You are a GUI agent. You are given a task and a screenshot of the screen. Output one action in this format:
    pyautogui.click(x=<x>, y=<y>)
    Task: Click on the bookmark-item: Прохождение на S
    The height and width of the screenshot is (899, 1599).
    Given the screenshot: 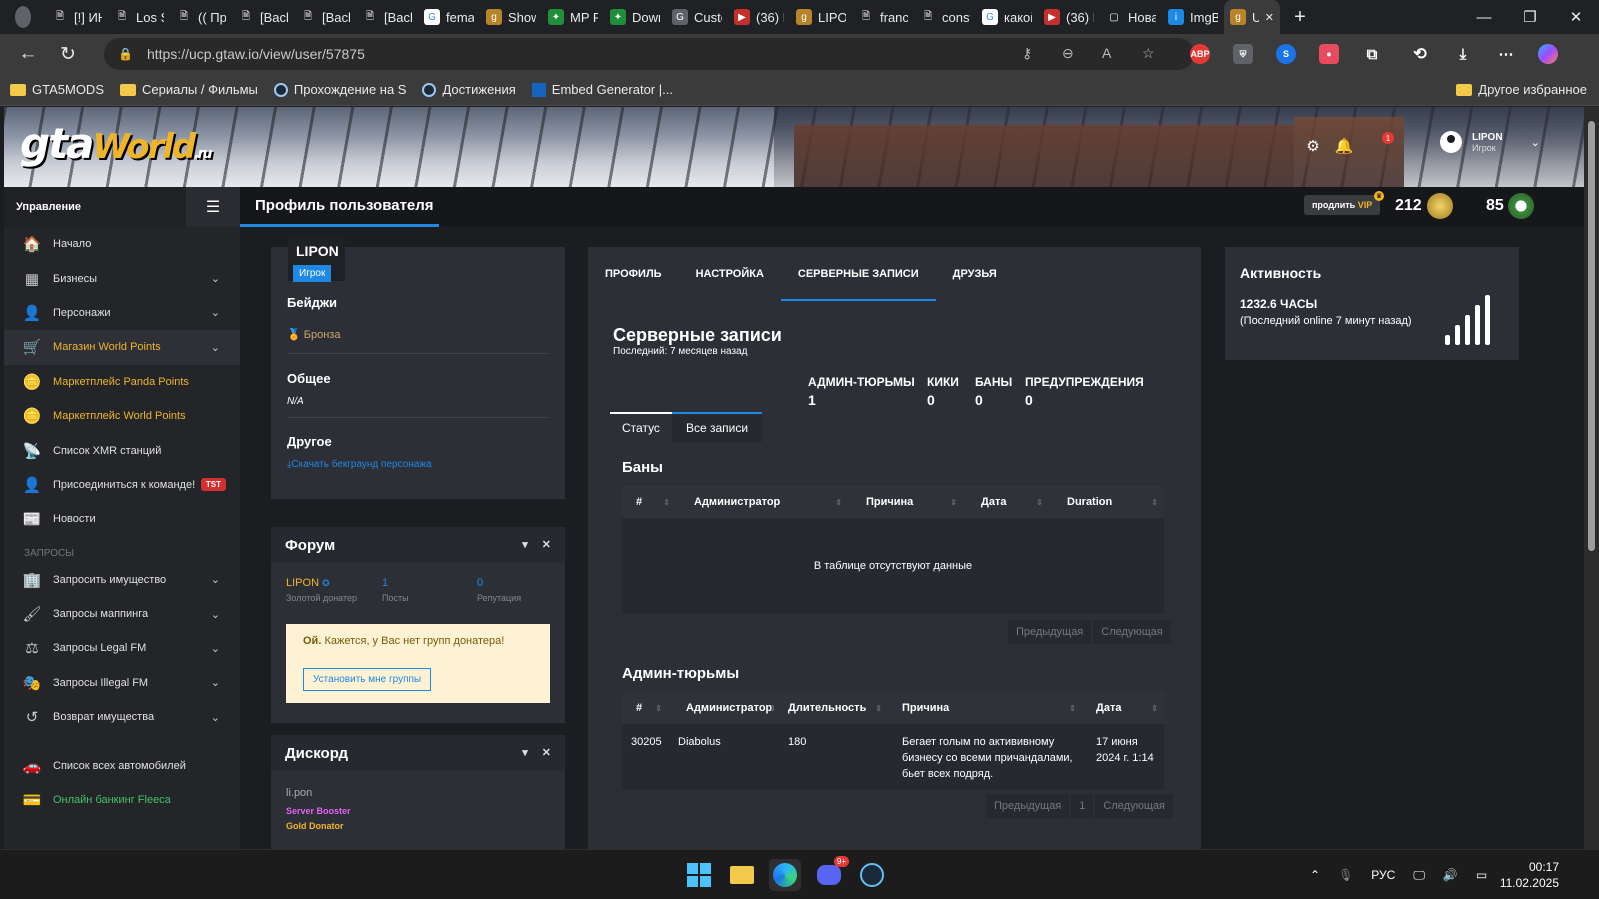 What is the action you would take?
    pyautogui.click(x=339, y=89)
    